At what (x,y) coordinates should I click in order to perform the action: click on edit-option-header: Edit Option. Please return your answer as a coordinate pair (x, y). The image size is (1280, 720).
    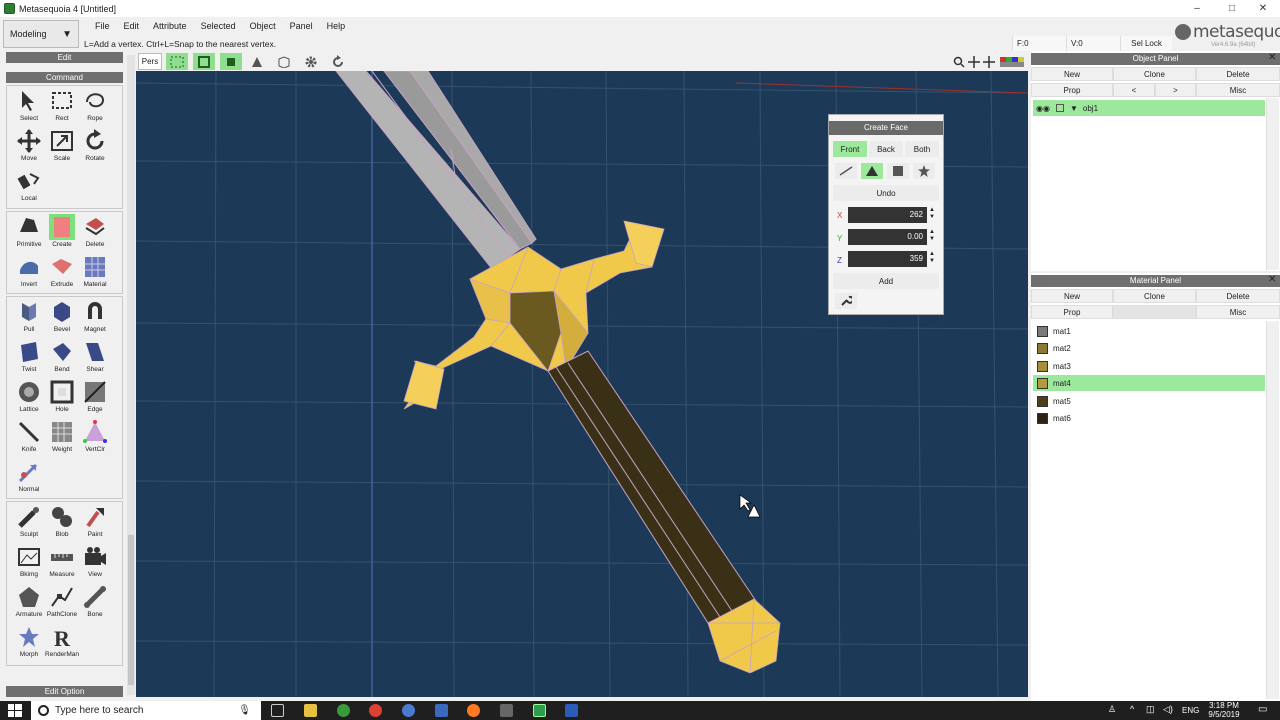
    Looking at the image, I should click on (64, 691).